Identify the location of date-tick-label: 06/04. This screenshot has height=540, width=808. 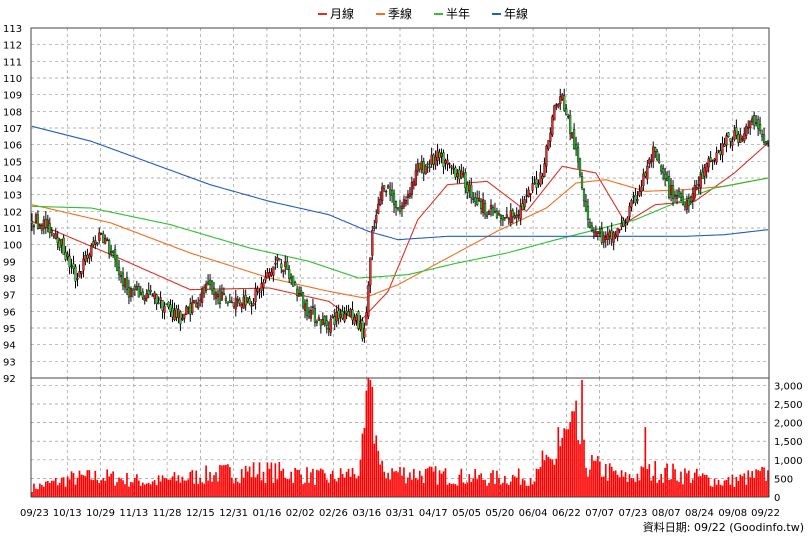
(533, 513).